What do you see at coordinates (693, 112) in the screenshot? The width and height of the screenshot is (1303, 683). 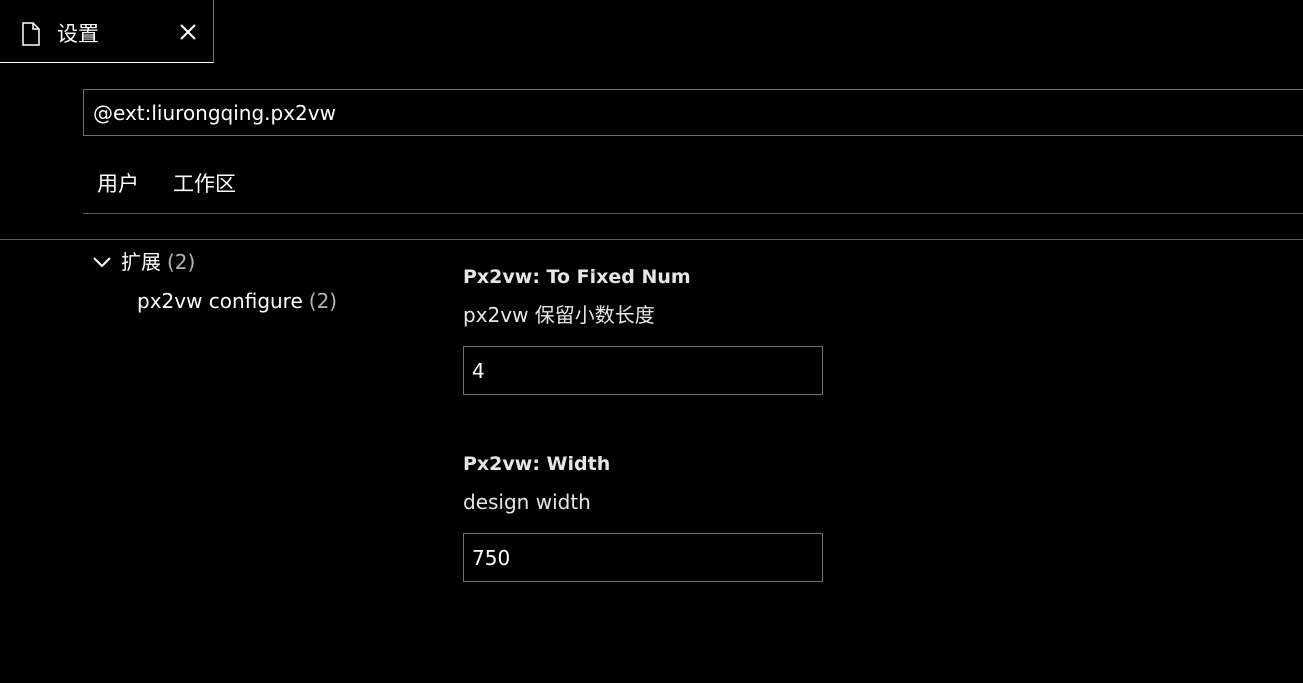 I see `settings-search-input` at bounding box center [693, 112].